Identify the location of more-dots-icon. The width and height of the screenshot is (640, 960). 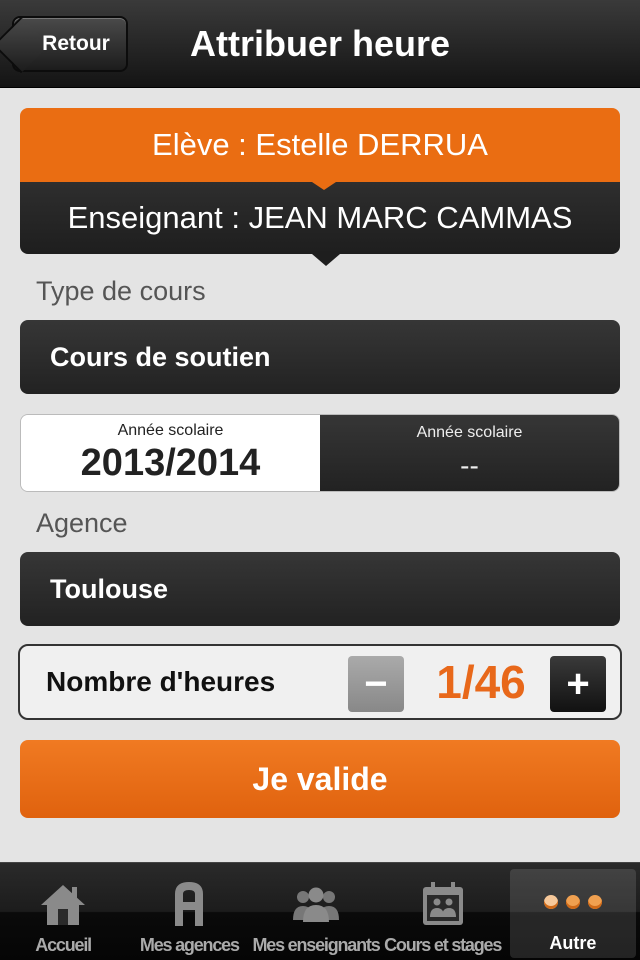
(572, 902).